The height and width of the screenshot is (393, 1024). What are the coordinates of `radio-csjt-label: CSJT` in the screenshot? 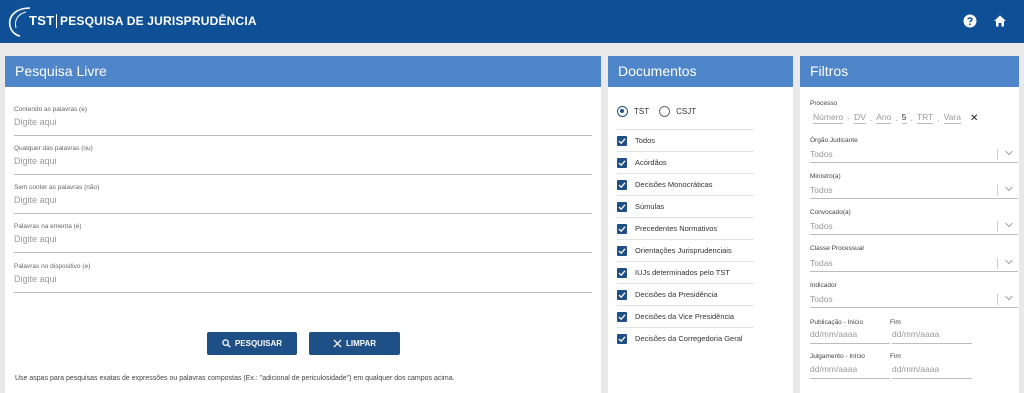 It's located at (686, 111).